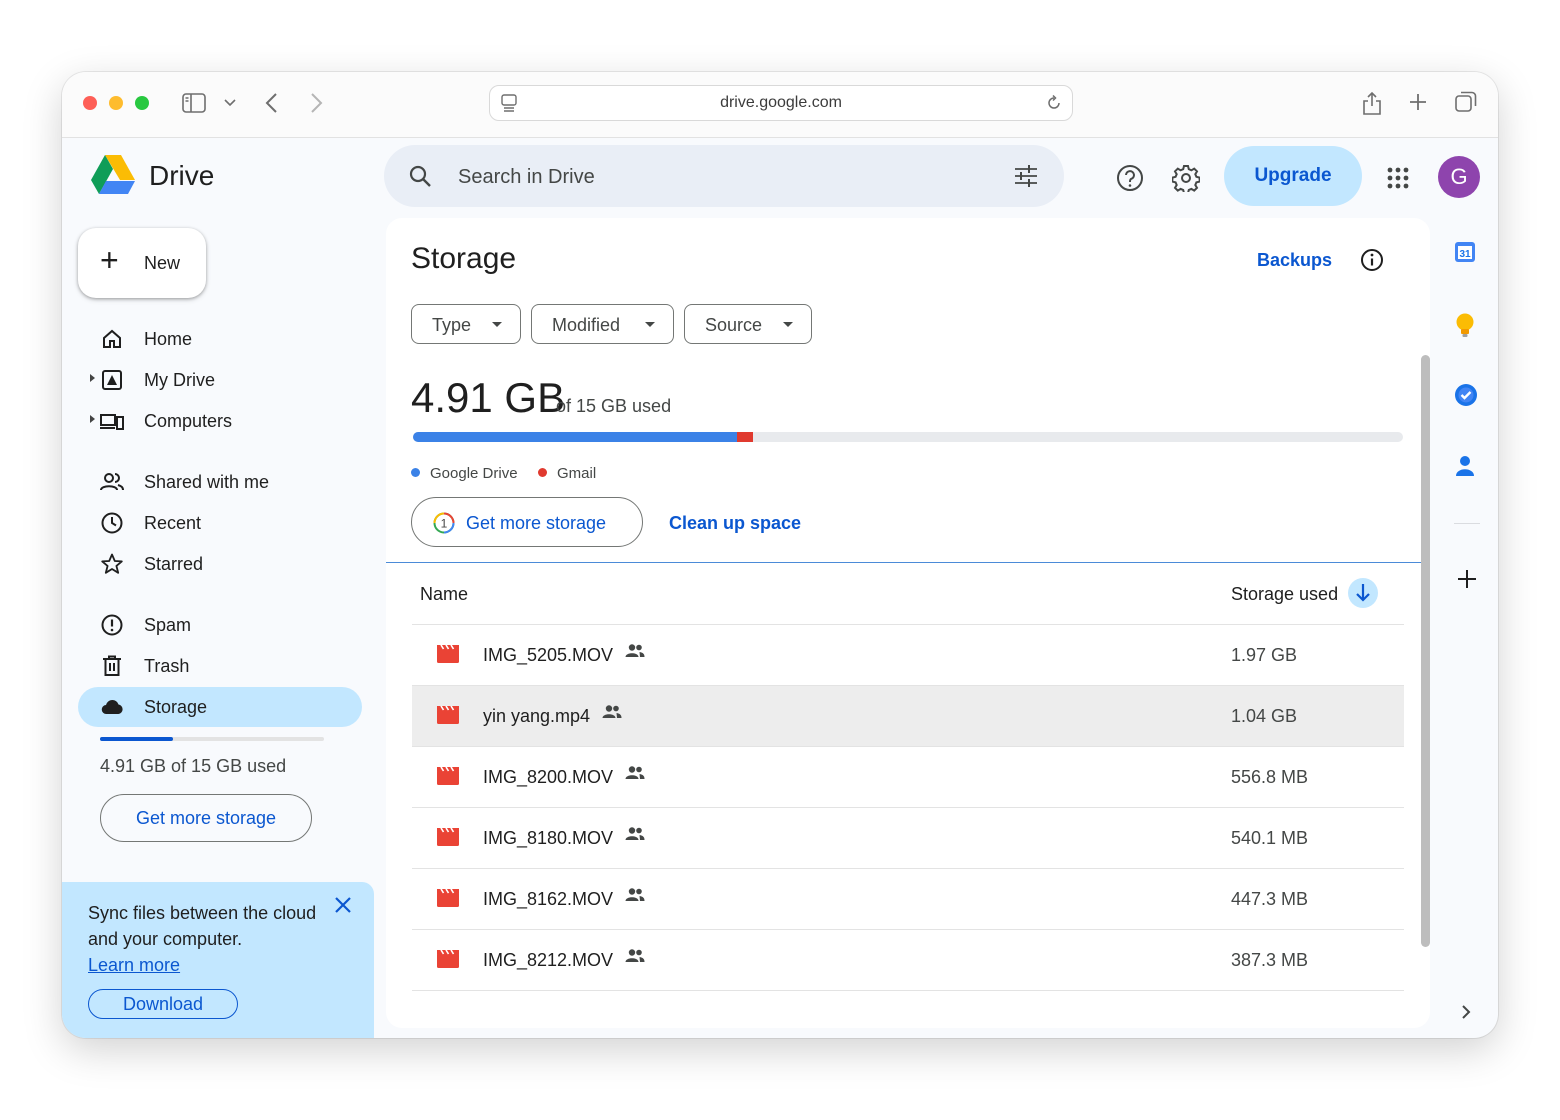 The width and height of the screenshot is (1560, 1120). Describe the element at coordinates (734, 325) in the screenshot. I see `chip-label: Source` at that location.